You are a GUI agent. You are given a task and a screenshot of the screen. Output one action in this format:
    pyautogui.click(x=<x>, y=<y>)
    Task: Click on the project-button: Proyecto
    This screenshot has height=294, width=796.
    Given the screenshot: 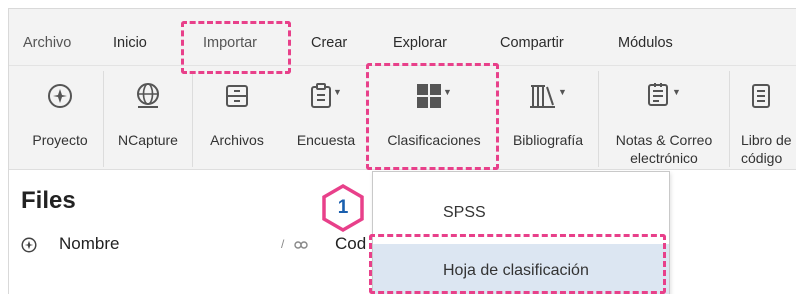 What is the action you would take?
    pyautogui.click(x=60, y=119)
    